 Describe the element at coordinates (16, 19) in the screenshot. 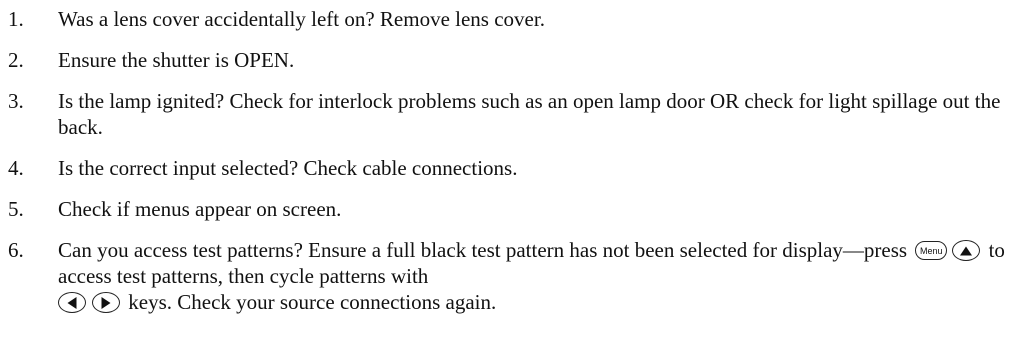

I see `list-item-number: 1.` at that location.